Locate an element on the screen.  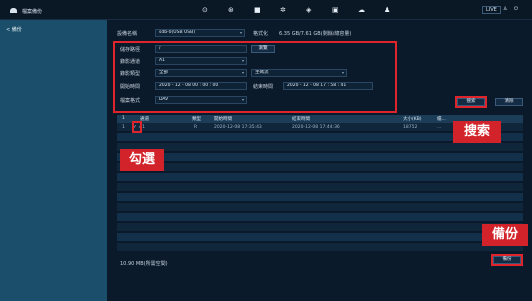
user-icon: ♟ is located at coordinates (387, 10).